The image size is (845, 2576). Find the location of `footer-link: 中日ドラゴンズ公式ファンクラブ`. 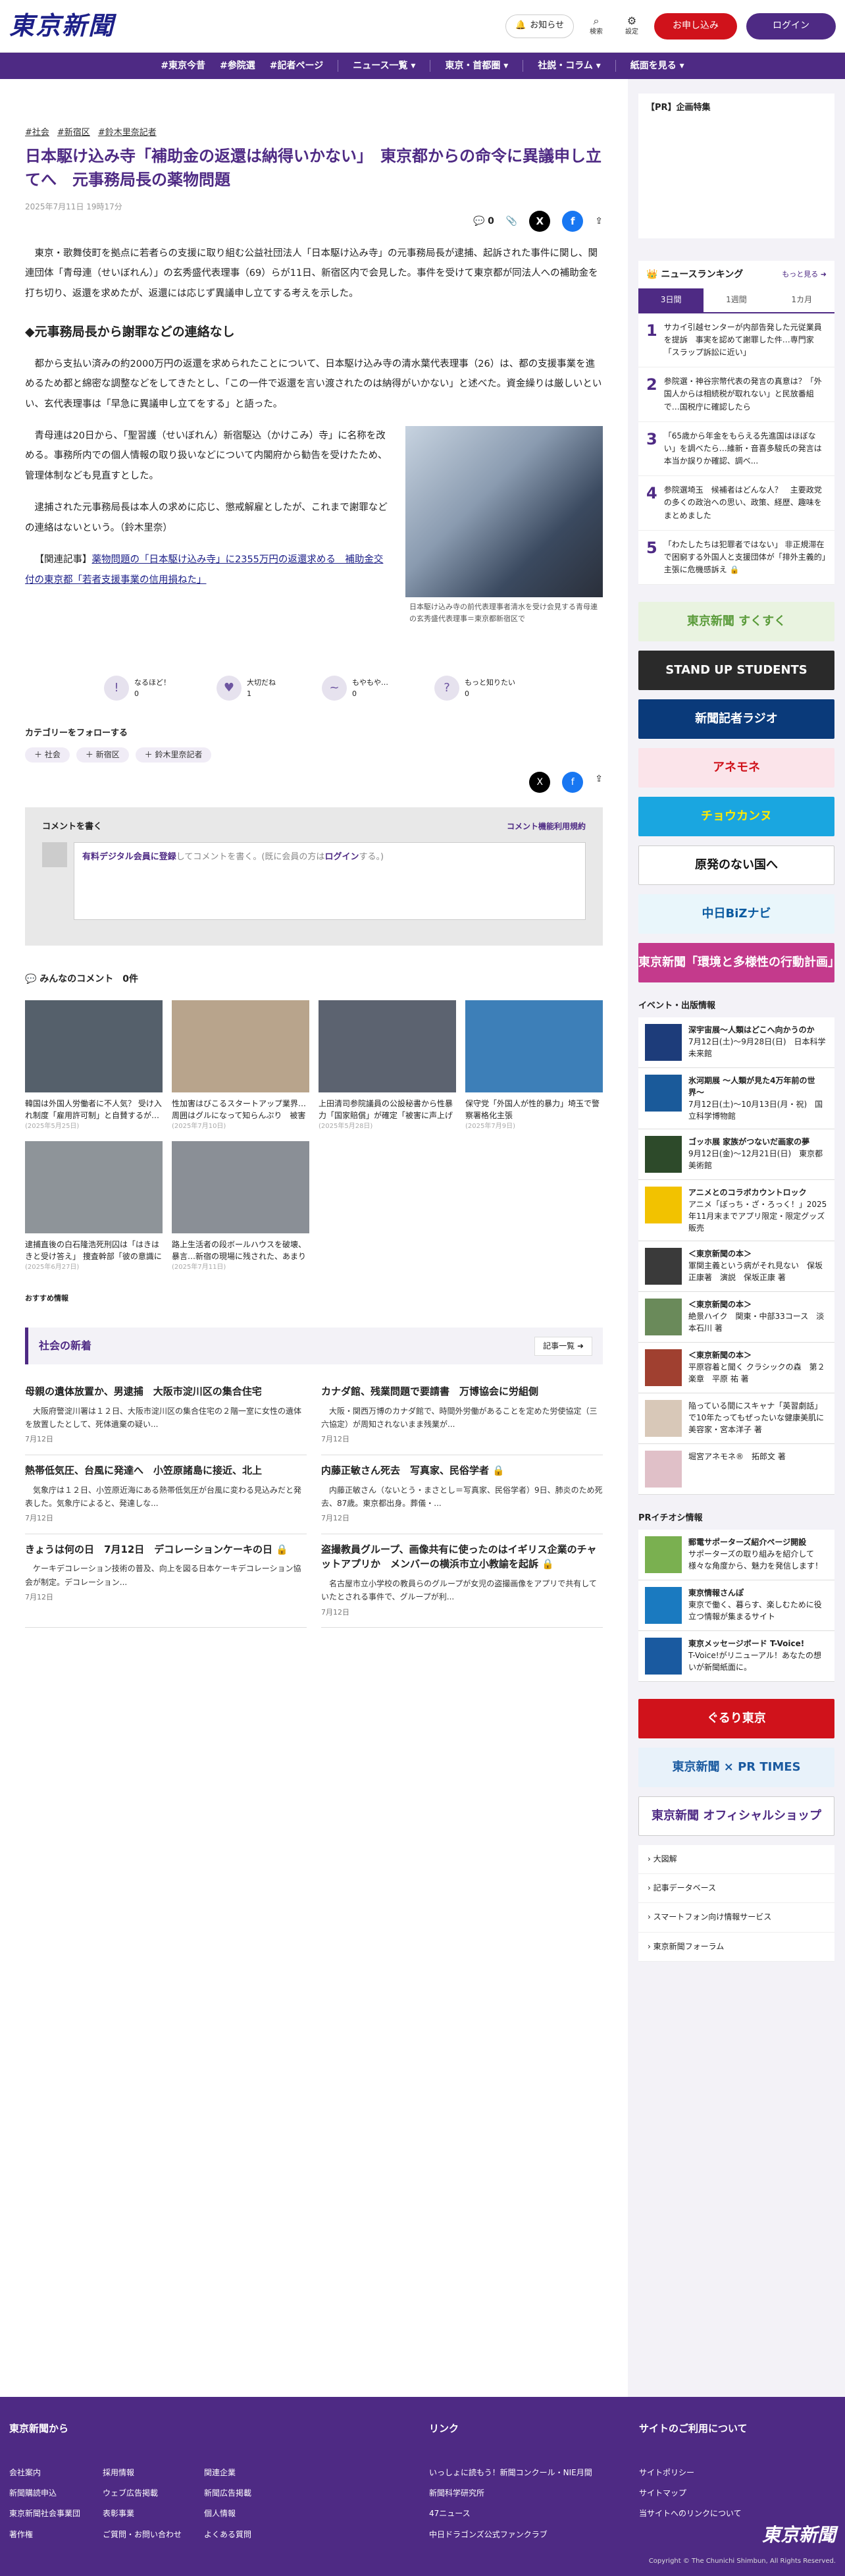

footer-link: 中日ドラゴンズ公式ファンクラブ is located at coordinates (510, 2535).